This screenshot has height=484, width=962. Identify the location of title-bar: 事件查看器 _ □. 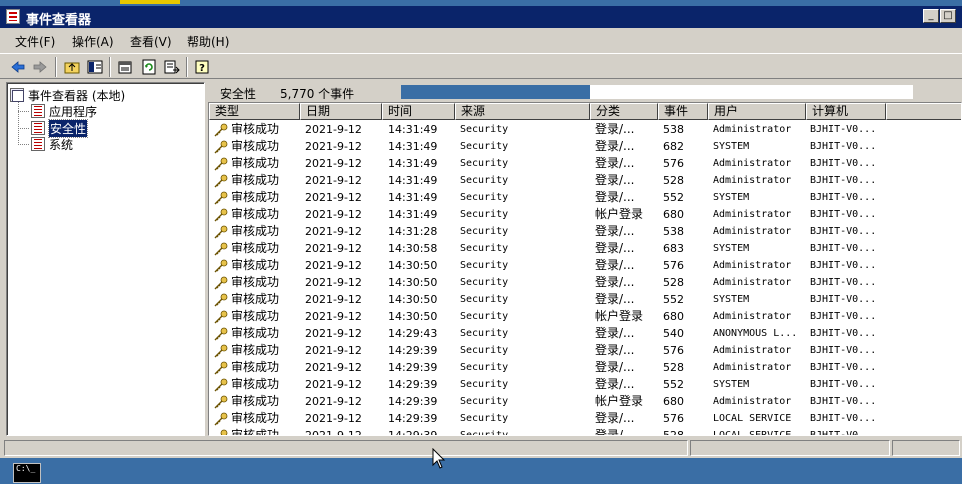
(481, 17).